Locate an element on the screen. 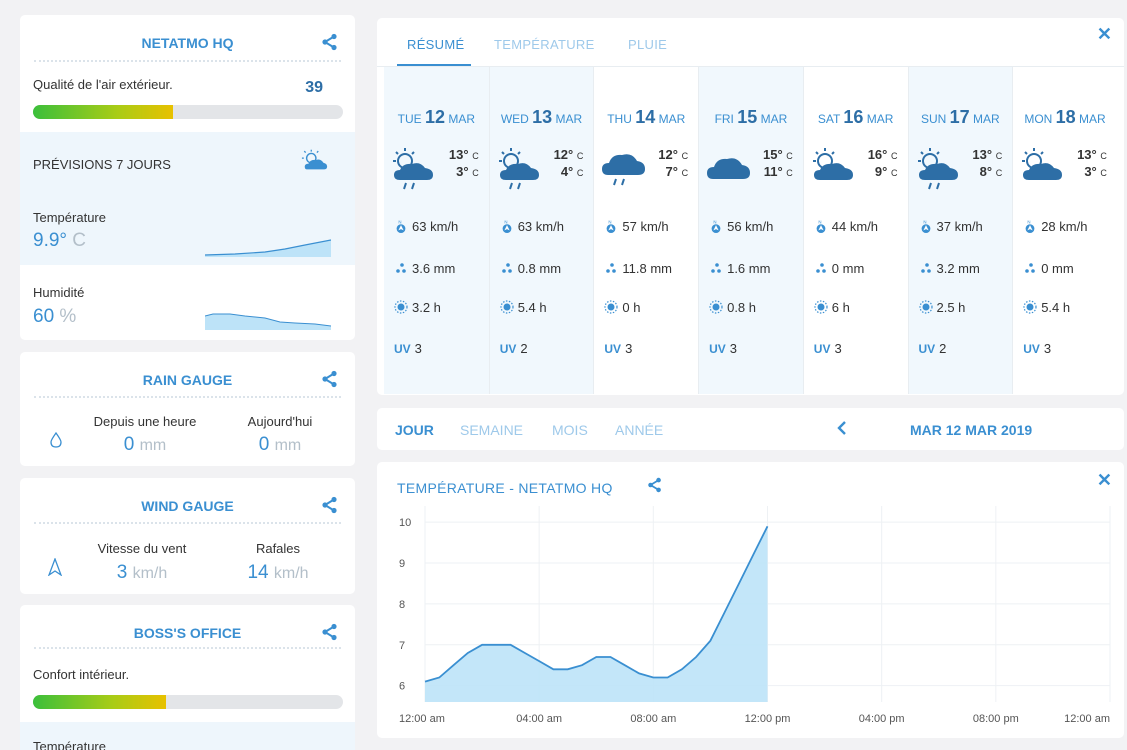 This screenshot has height=750, width=1127. temperature-number: 9.9° is located at coordinates (50, 240).